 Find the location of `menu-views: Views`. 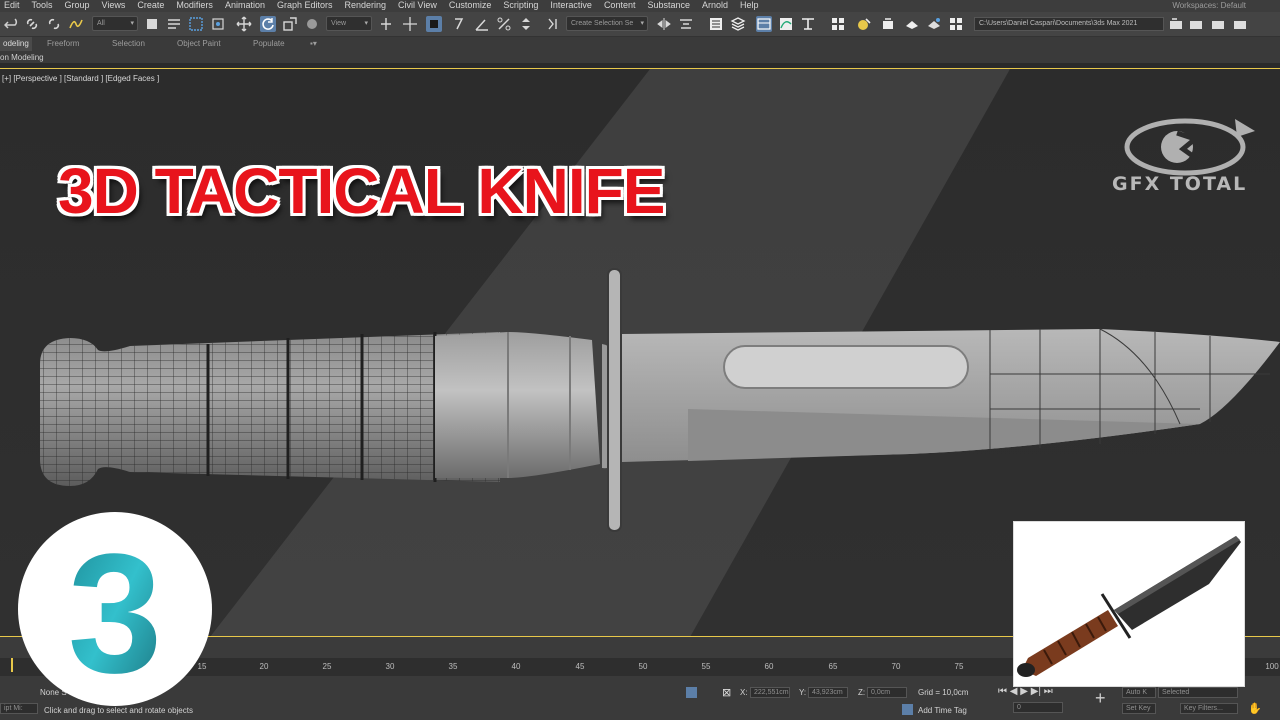

menu-views: Views is located at coordinates (116, 6).